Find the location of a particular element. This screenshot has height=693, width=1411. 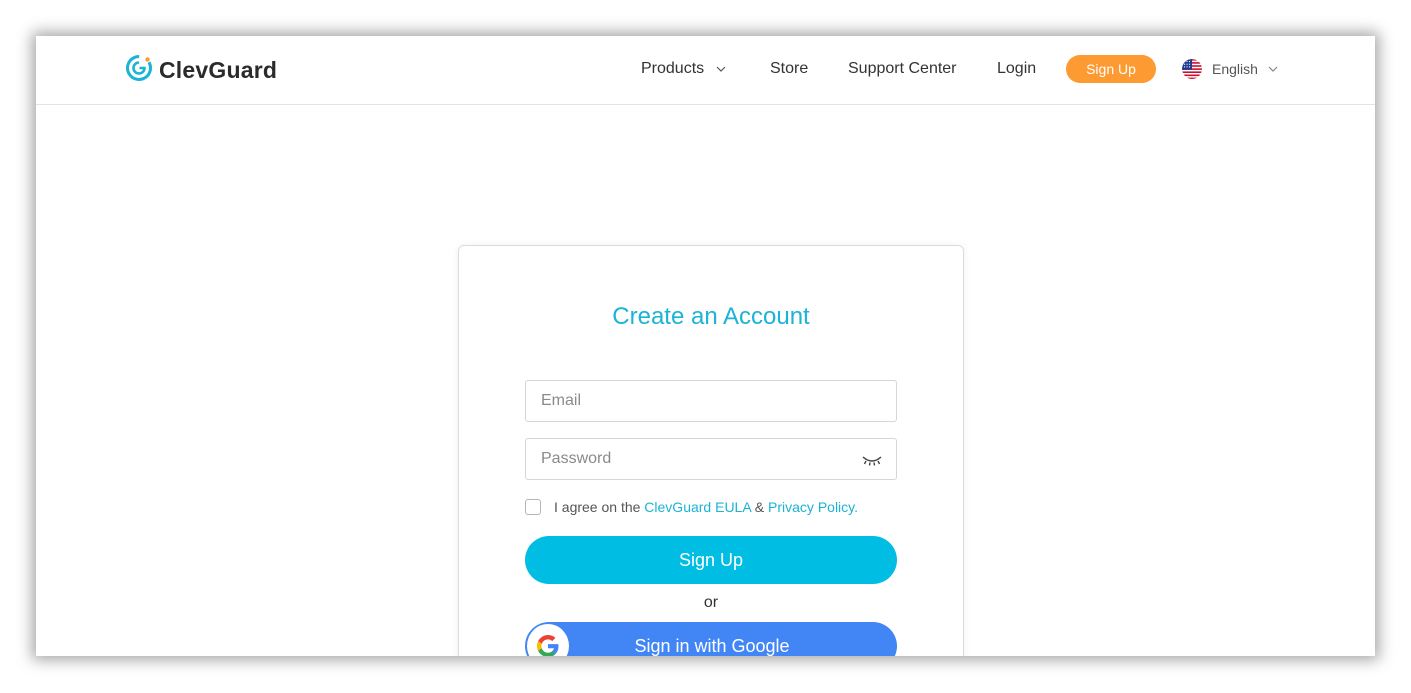

agree-suffix: . is located at coordinates (856, 507).